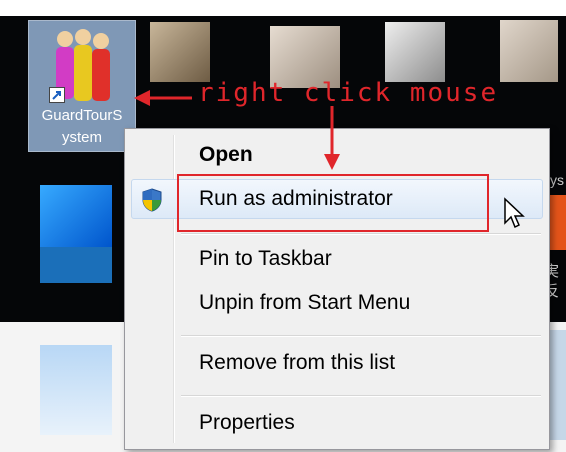 The image size is (566, 452). I want to click on annotation-arrows, so click(237, 130).